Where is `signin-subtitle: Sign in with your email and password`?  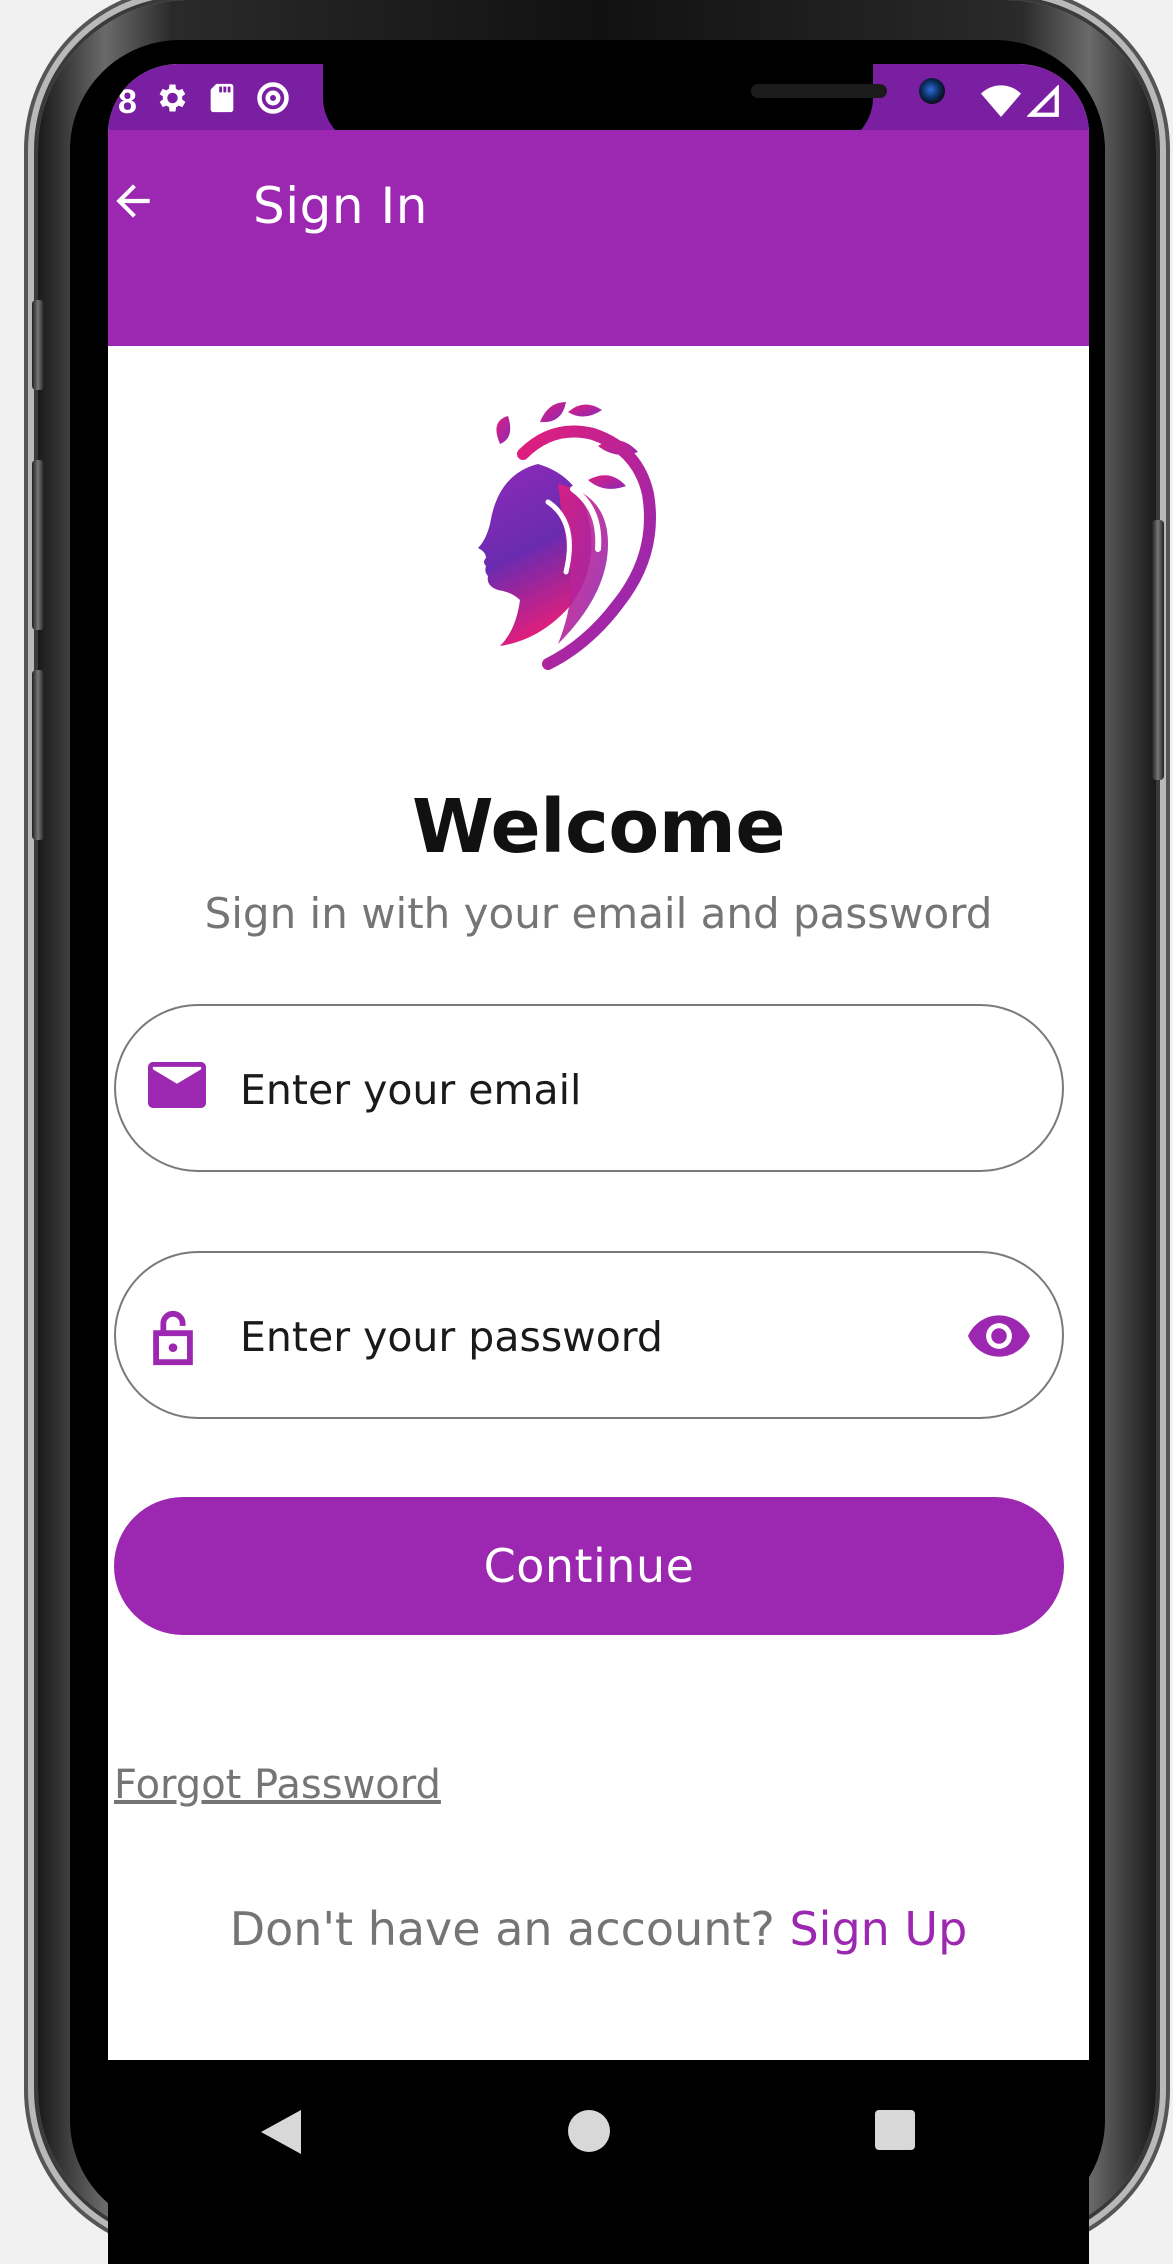
signin-subtitle: Sign in with your email and password is located at coordinates (598, 913).